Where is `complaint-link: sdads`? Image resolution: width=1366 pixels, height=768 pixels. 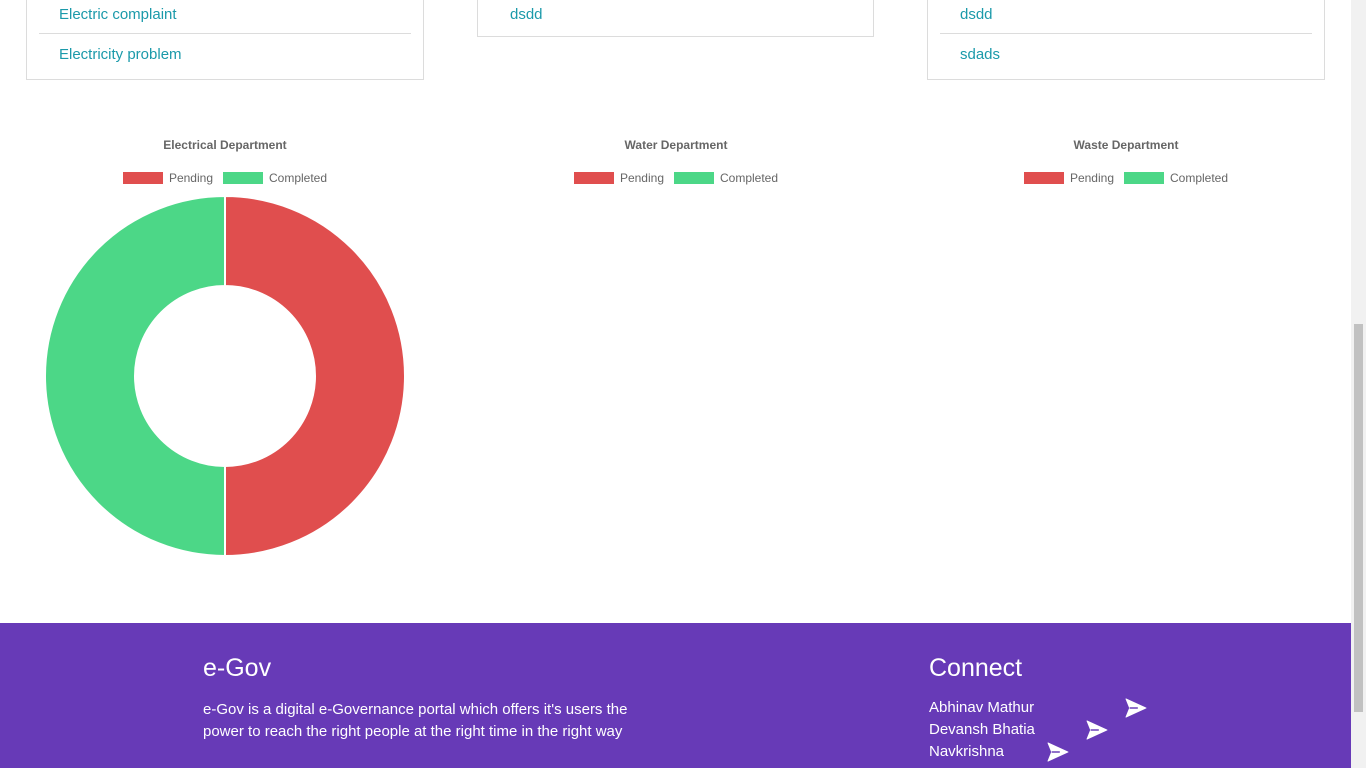
complaint-link: sdads is located at coordinates (1126, 54).